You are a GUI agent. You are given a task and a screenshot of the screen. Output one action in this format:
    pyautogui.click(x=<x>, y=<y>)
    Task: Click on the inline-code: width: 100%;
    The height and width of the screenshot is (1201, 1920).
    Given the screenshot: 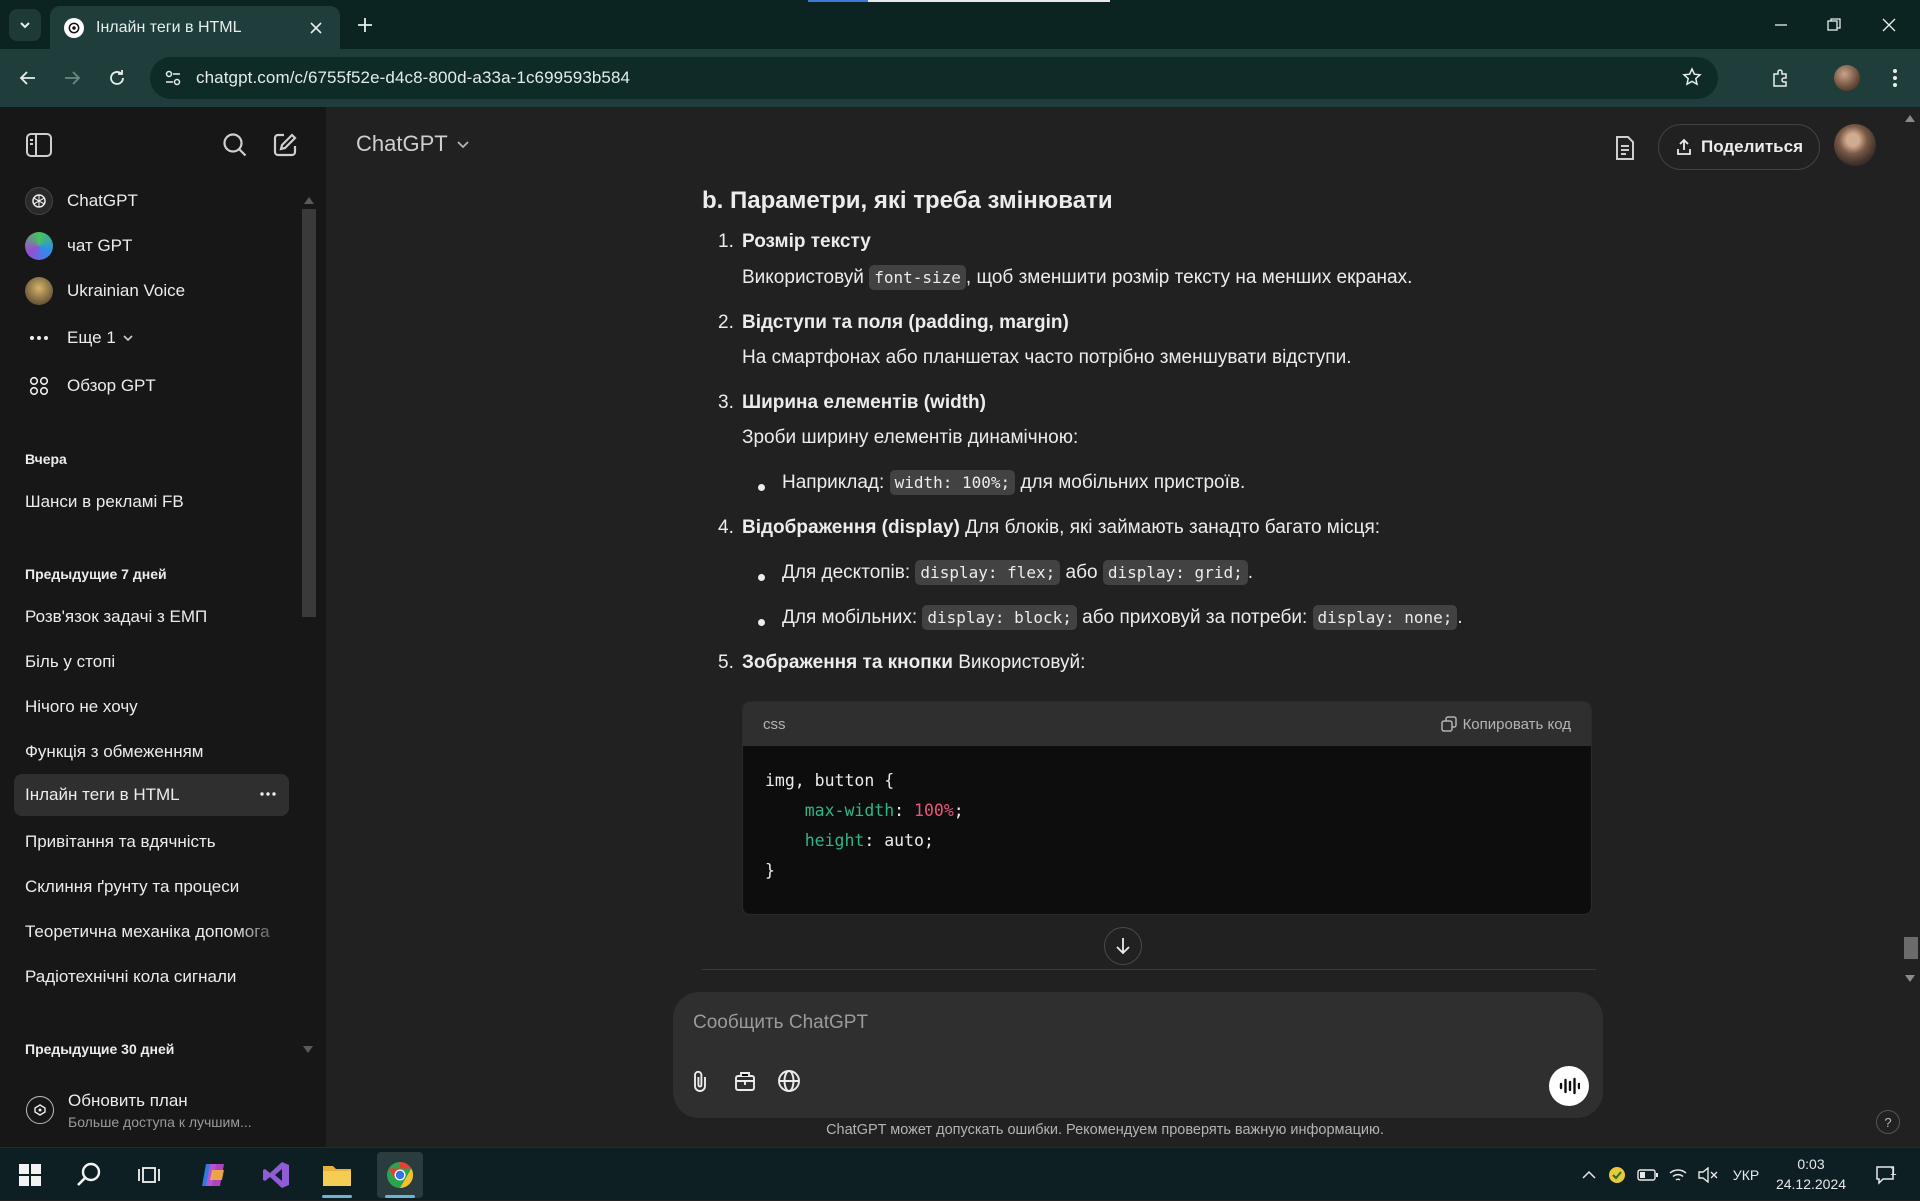 What is the action you would take?
    pyautogui.click(x=952, y=482)
    